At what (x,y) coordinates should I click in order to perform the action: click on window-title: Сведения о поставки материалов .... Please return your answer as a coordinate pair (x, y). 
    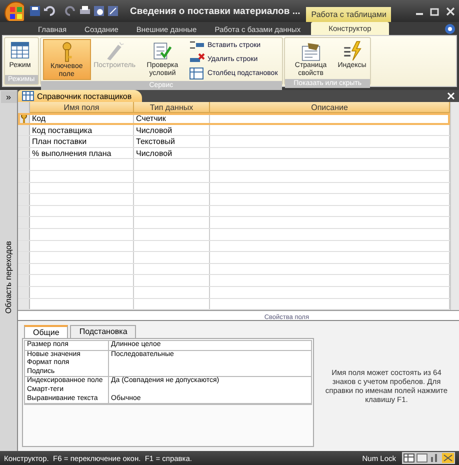
    Looking at the image, I should click on (215, 11).